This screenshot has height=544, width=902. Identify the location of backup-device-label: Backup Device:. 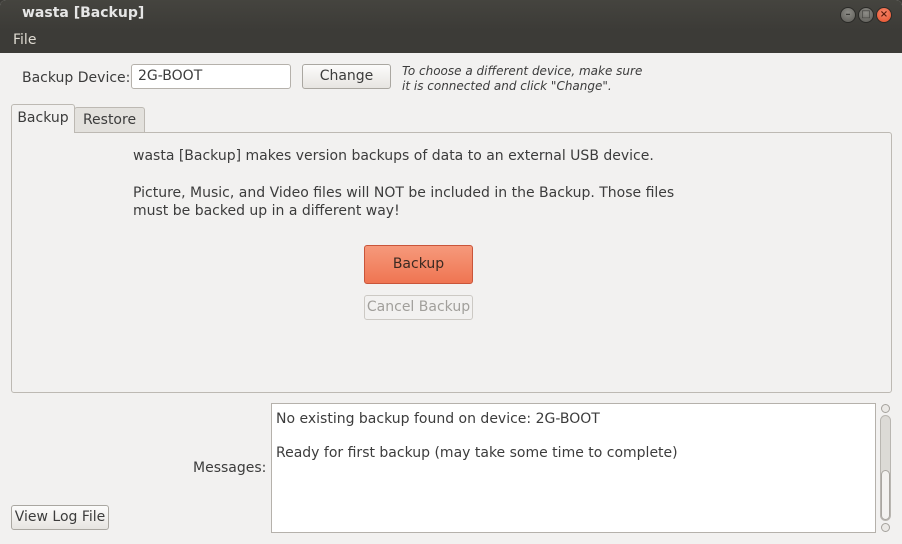
(76, 78).